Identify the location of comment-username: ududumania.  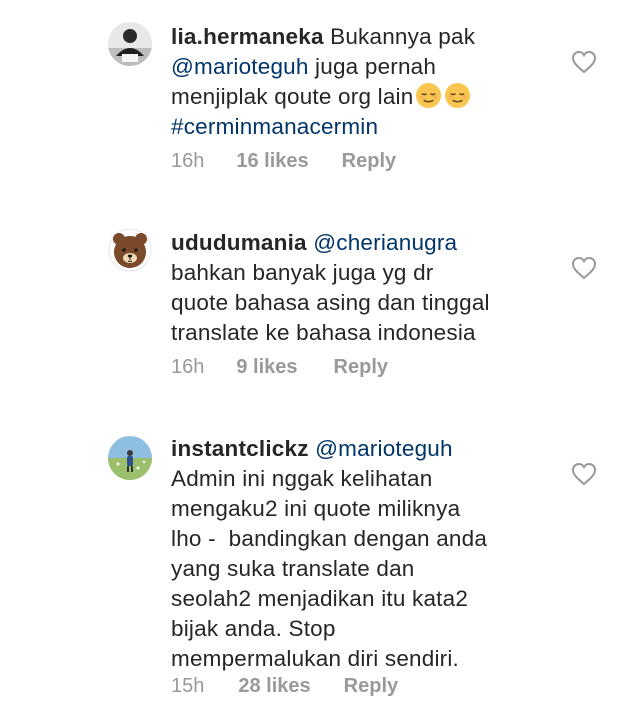
(239, 242).